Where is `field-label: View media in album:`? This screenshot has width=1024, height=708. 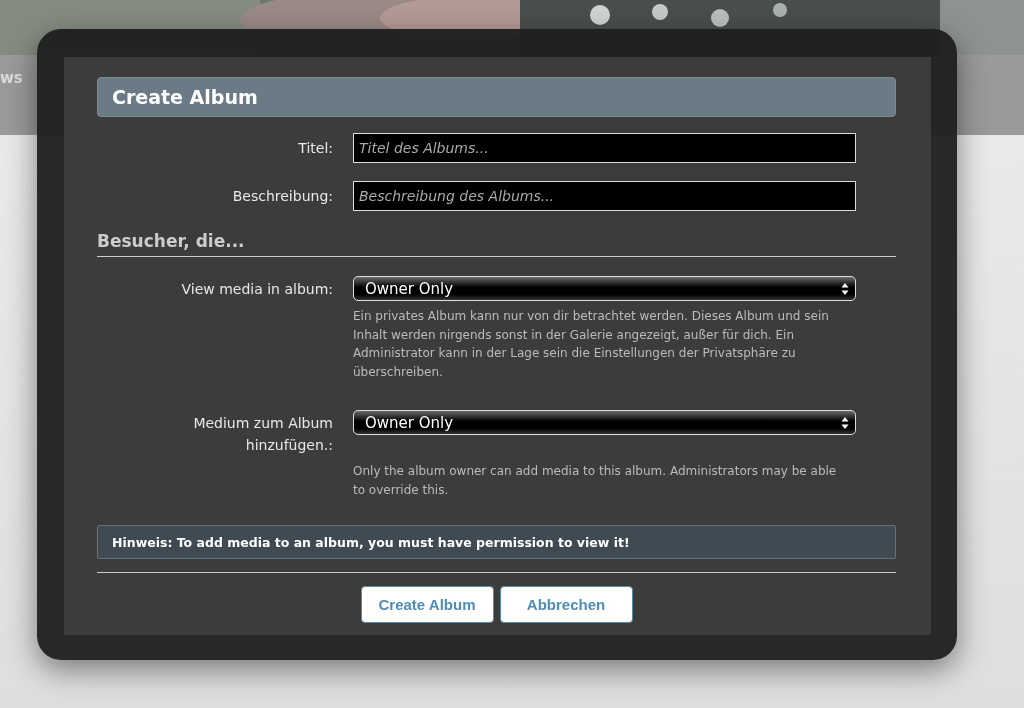
field-label: View media in album: is located at coordinates (257, 289).